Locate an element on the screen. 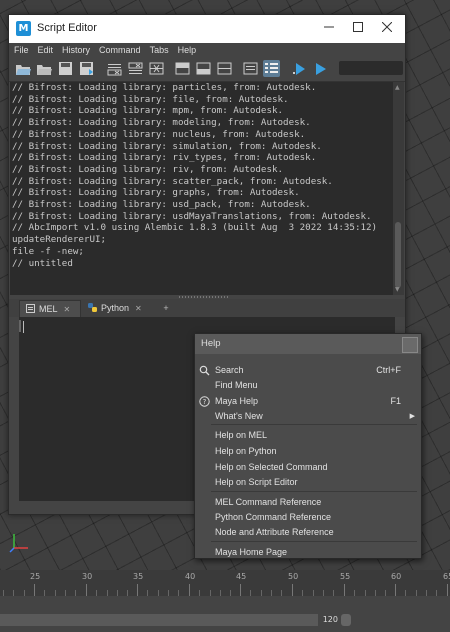 Image resolution: width=450 pixels, height=632 pixels. close-icon is located at coordinates (387, 27).